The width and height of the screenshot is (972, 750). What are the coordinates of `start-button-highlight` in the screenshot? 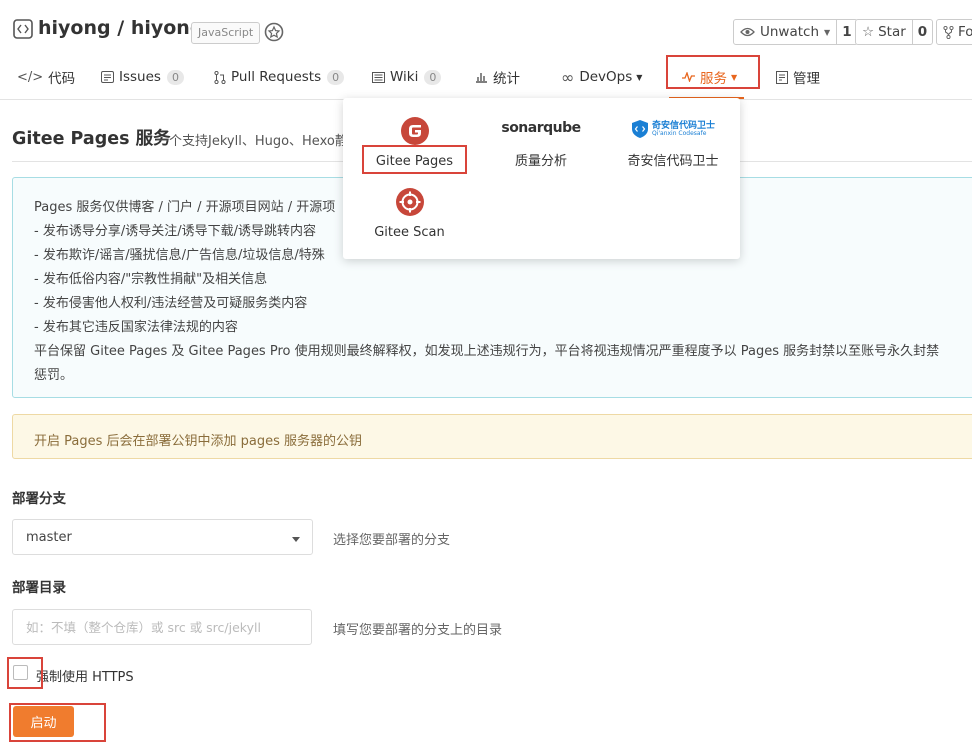 It's located at (57, 722).